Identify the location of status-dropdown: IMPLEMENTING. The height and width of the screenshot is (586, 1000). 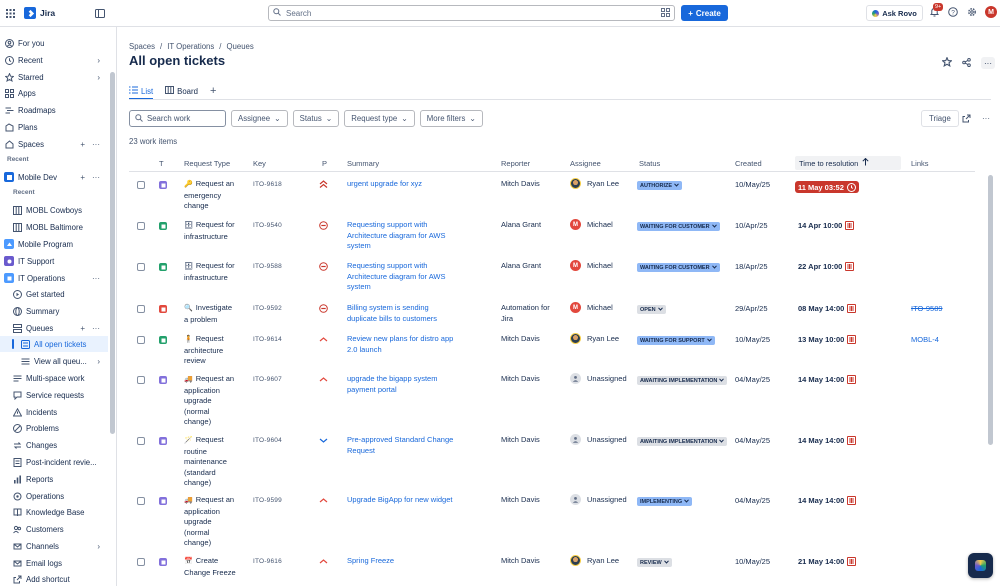
(665, 501).